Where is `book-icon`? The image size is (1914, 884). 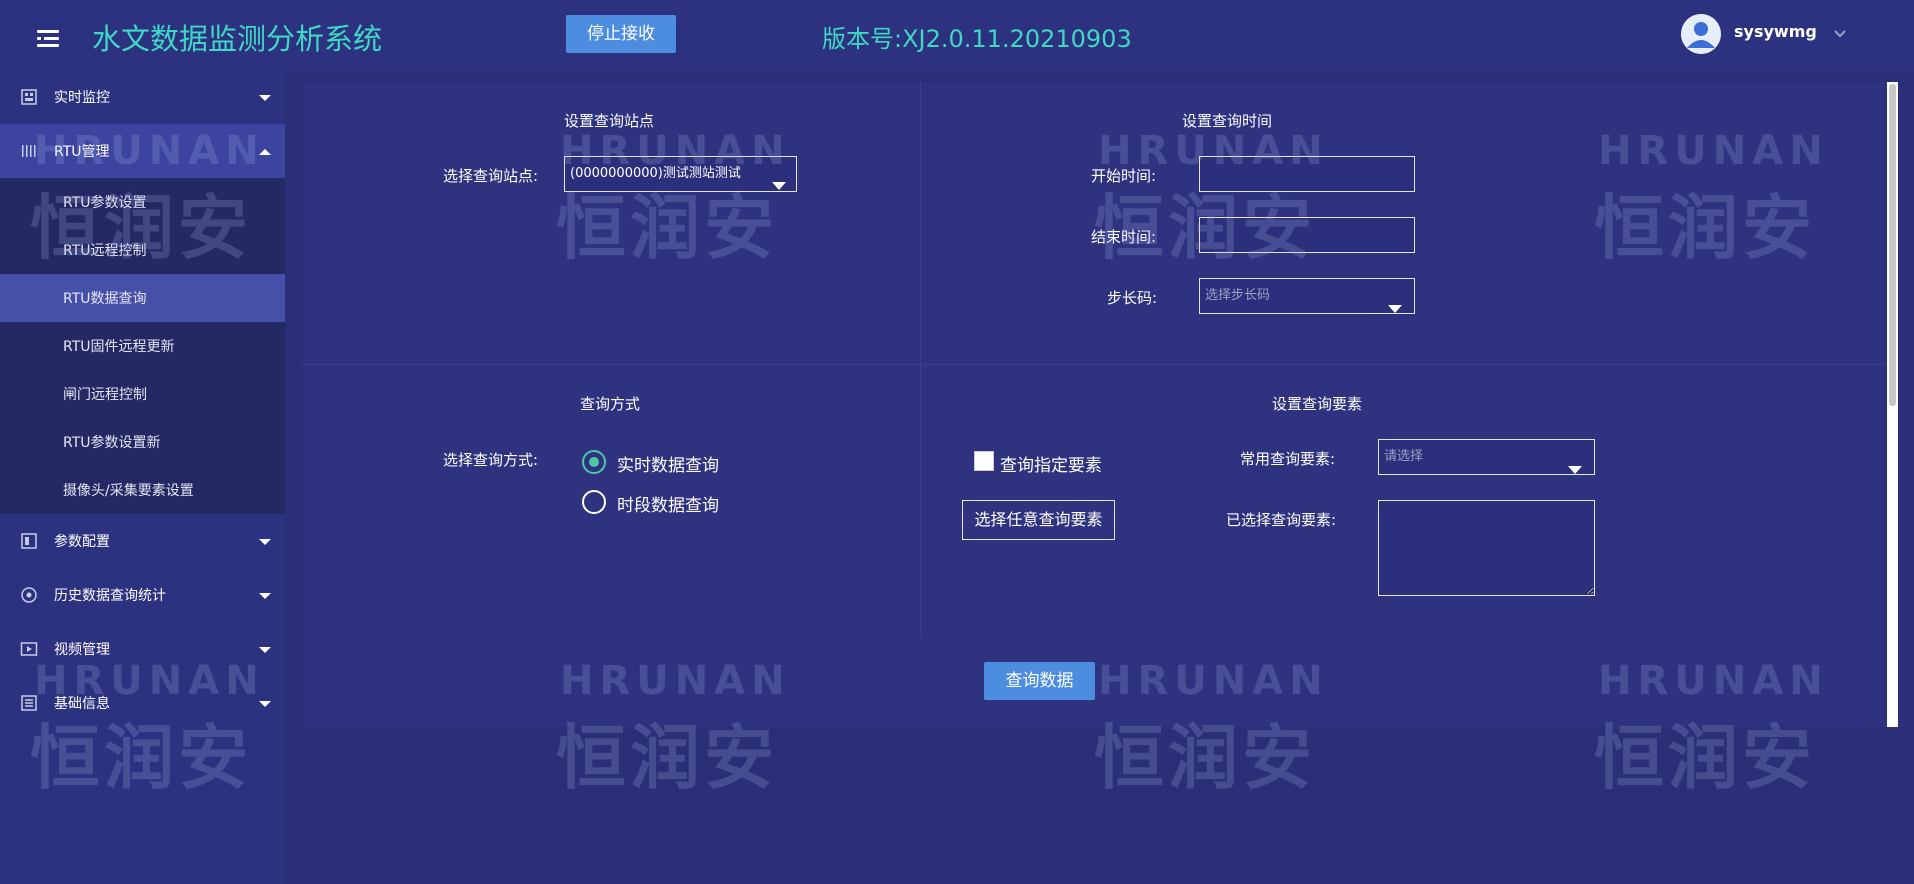
book-icon is located at coordinates (29, 703).